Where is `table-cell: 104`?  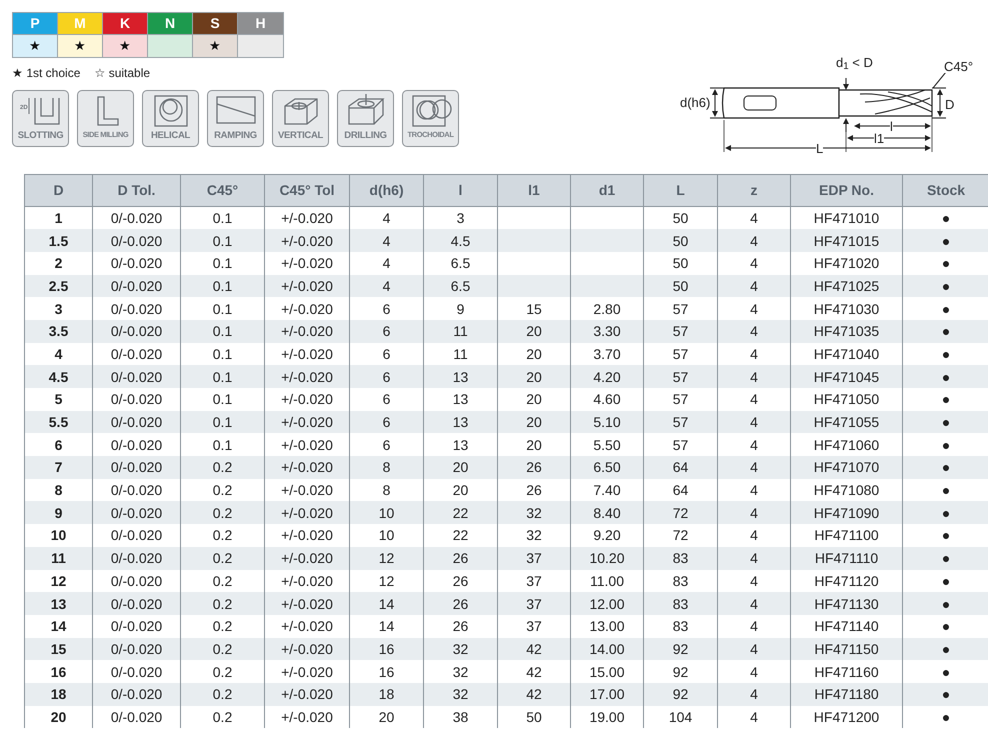 table-cell: 104 is located at coordinates (681, 717).